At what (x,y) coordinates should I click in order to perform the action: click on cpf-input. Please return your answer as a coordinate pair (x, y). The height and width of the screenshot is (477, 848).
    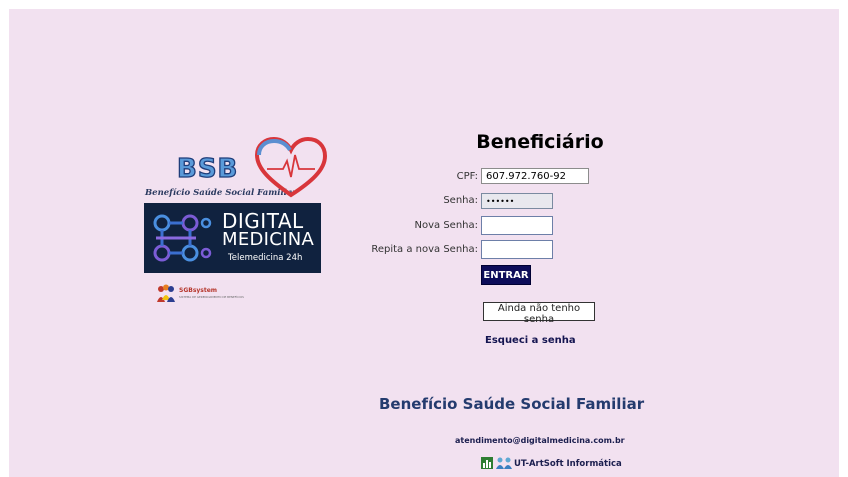
    Looking at the image, I should click on (535, 176).